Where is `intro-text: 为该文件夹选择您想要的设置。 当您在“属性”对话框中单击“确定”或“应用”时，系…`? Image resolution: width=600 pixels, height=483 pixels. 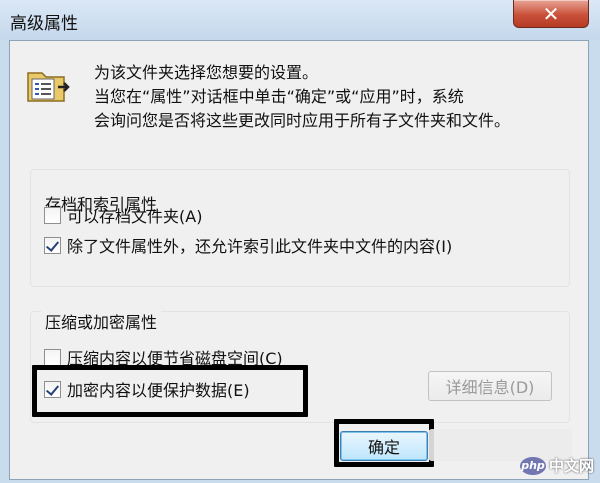 intro-text: 为该文件夹选择您想要的设置。 当您在“属性”对话框中单击“确定”或“应用”时，系… is located at coordinates (337, 97).